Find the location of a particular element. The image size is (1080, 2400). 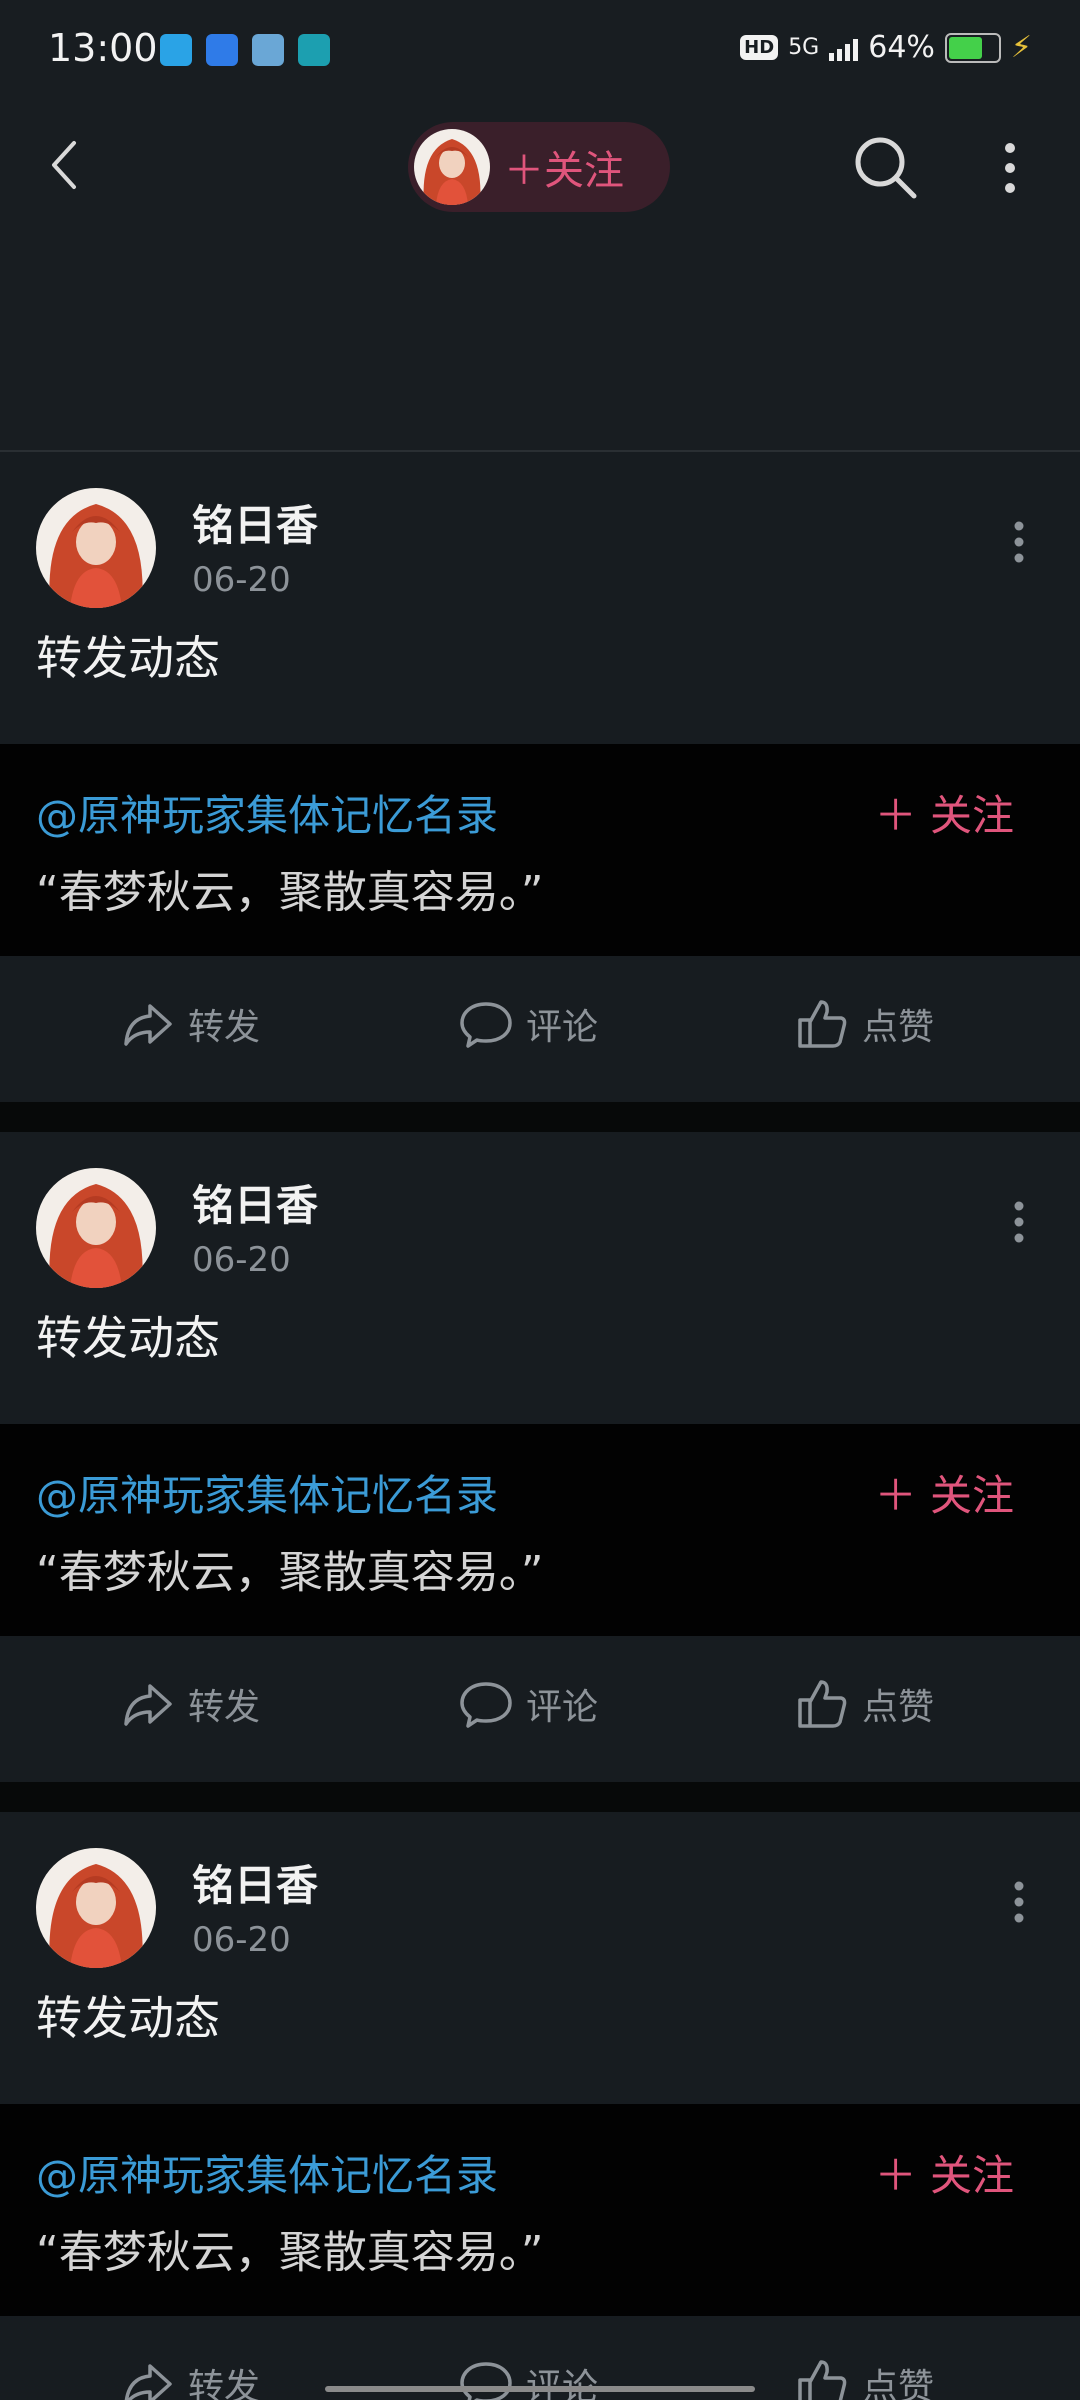

translate-icon is located at coordinates (222, 50).